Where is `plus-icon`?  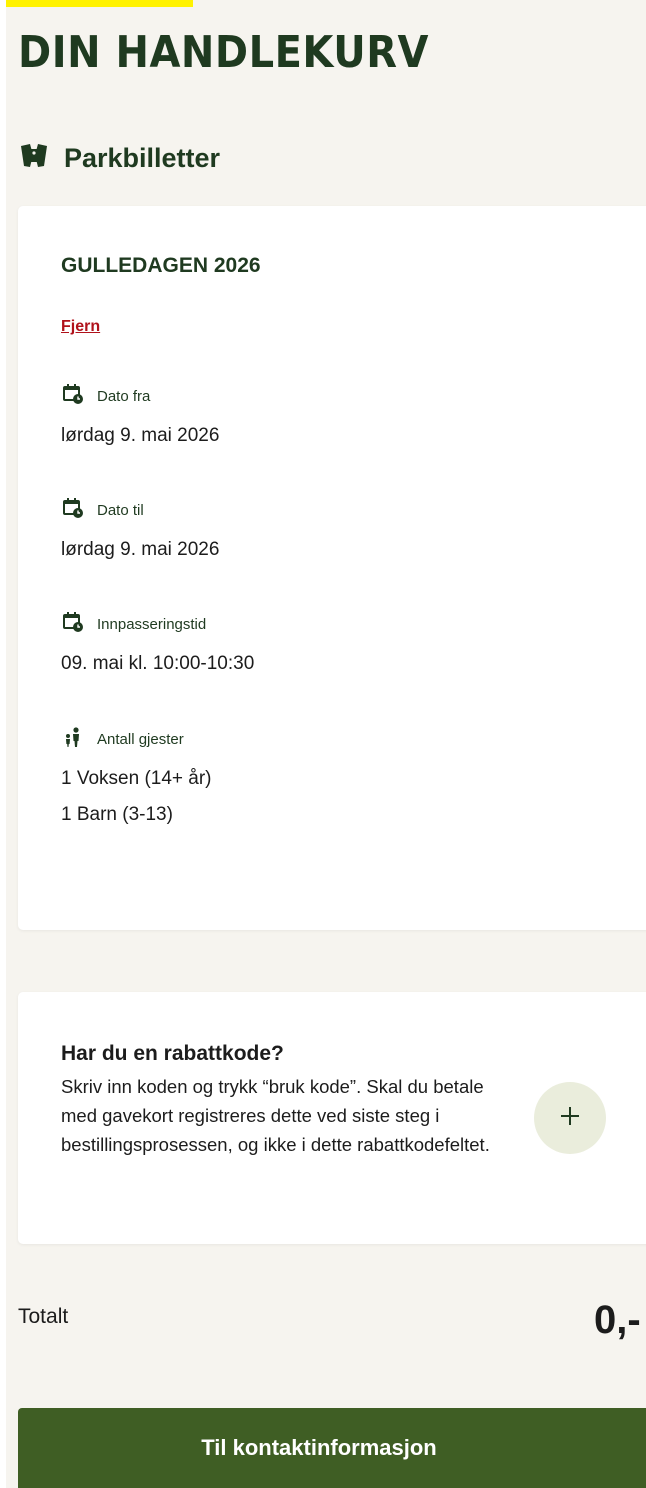
plus-icon is located at coordinates (570, 1118).